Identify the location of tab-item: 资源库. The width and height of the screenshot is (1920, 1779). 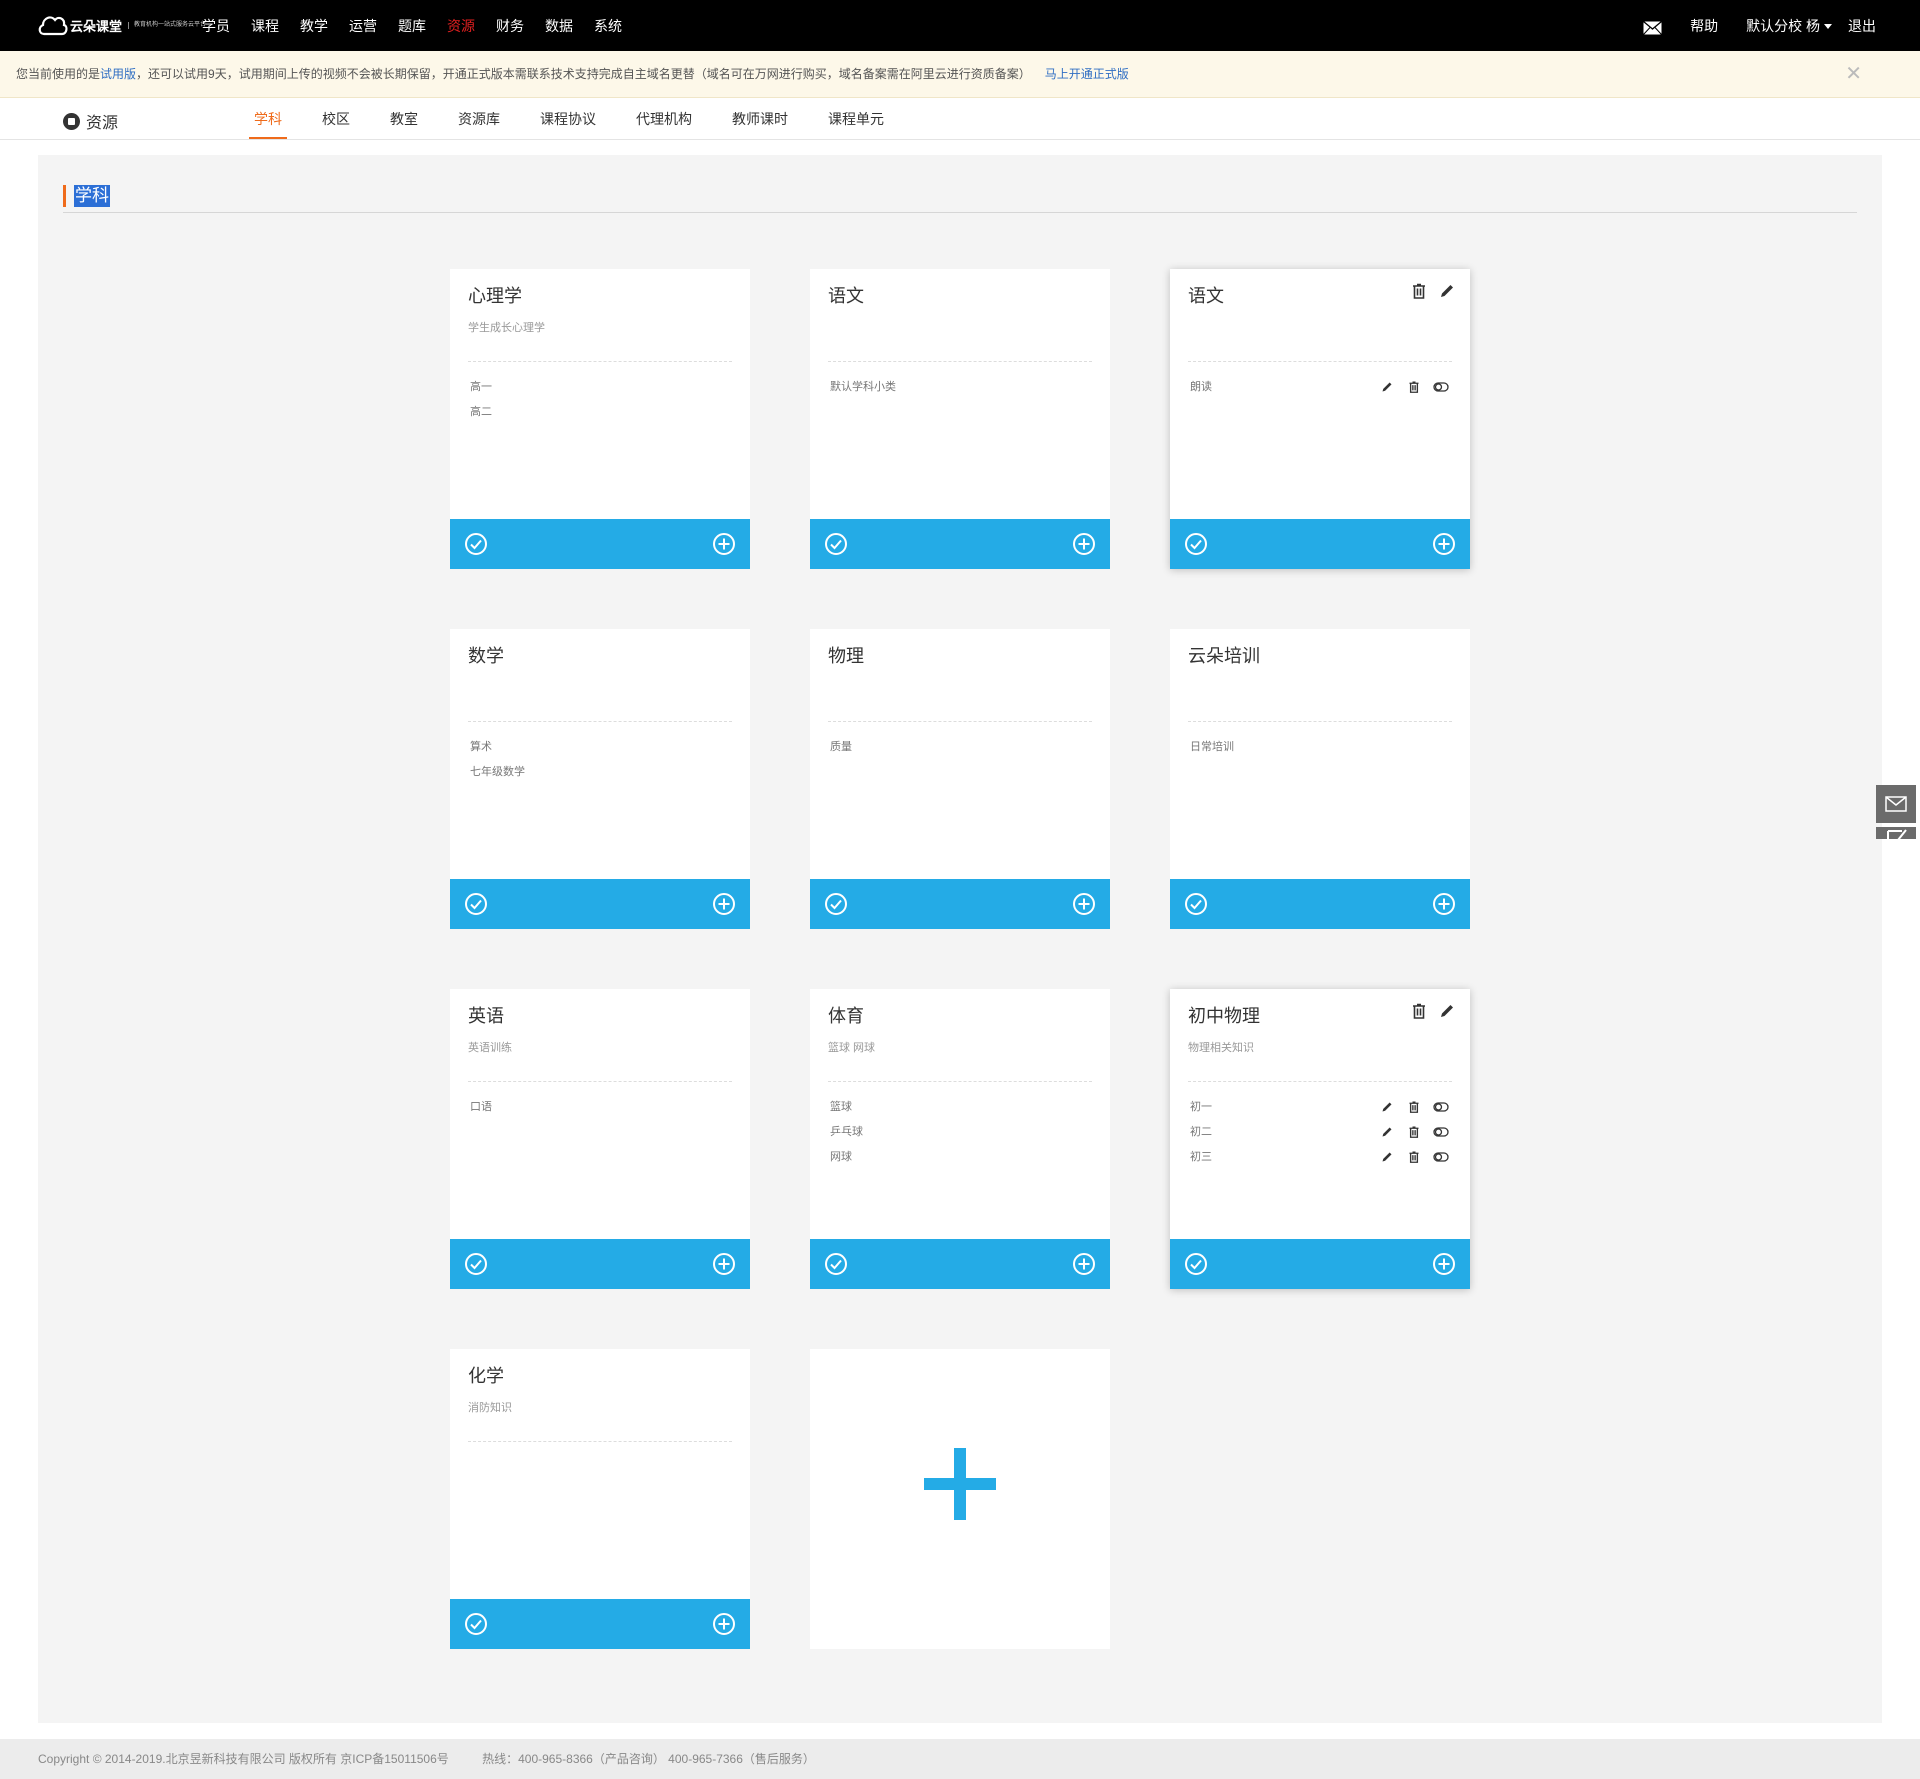
(479, 119).